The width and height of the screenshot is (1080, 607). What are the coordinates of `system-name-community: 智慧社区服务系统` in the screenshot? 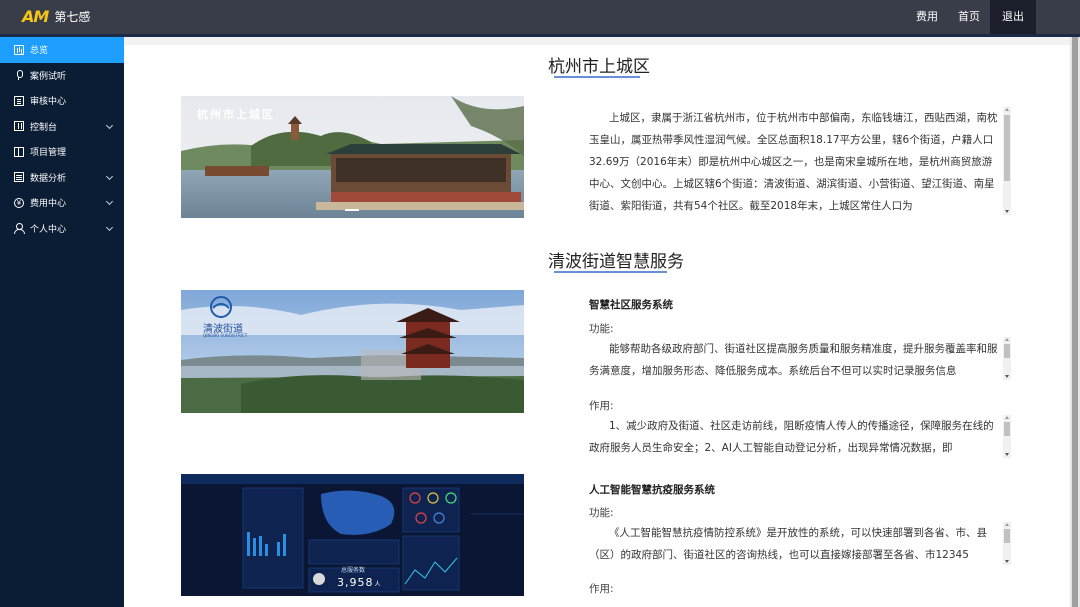 It's located at (631, 305).